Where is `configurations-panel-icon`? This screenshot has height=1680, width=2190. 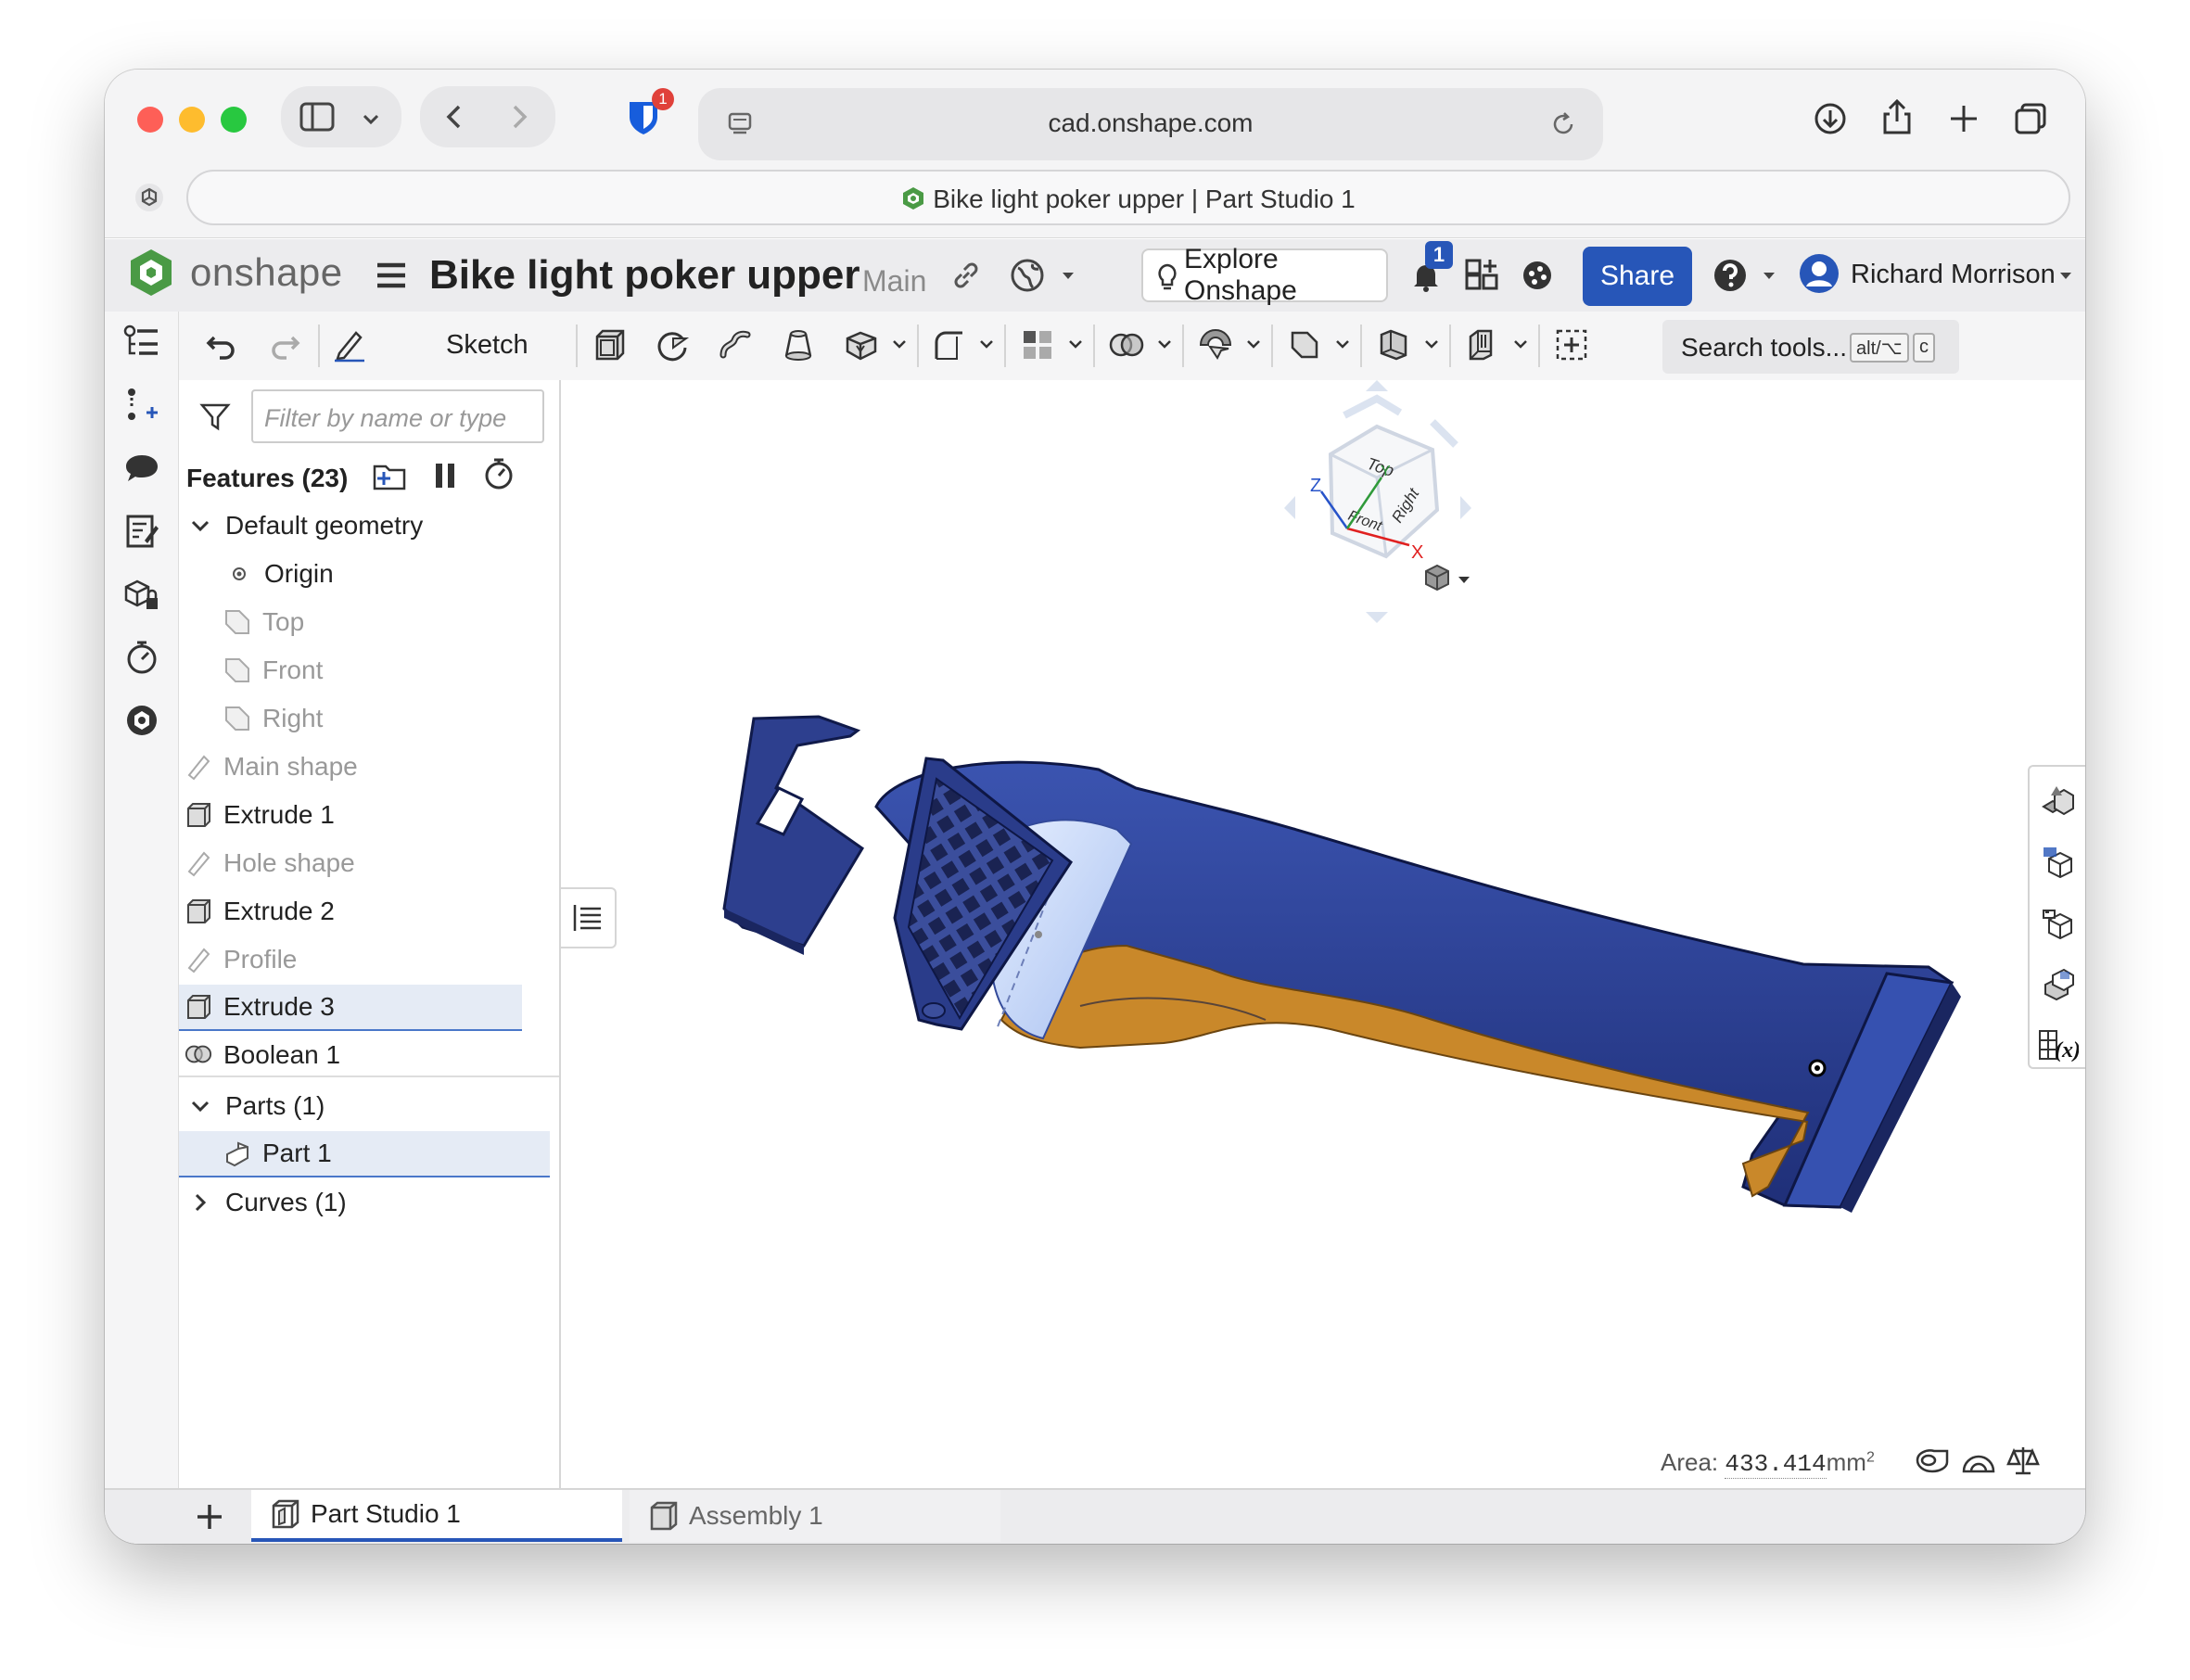 configurations-panel-icon is located at coordinates (2058, 923).